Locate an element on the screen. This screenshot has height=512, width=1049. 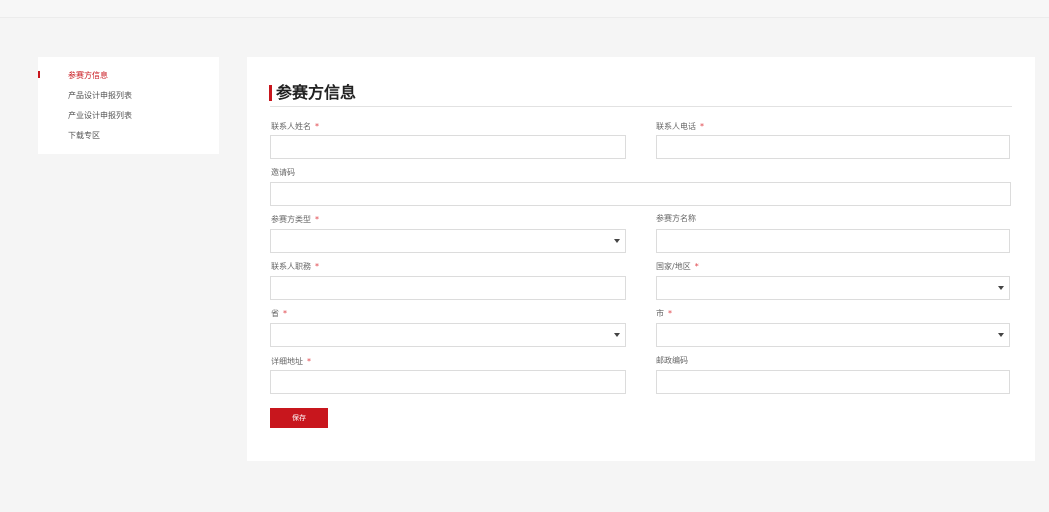
contact-phone-label: 联系人电话 * is located at coordinates (680, 126).